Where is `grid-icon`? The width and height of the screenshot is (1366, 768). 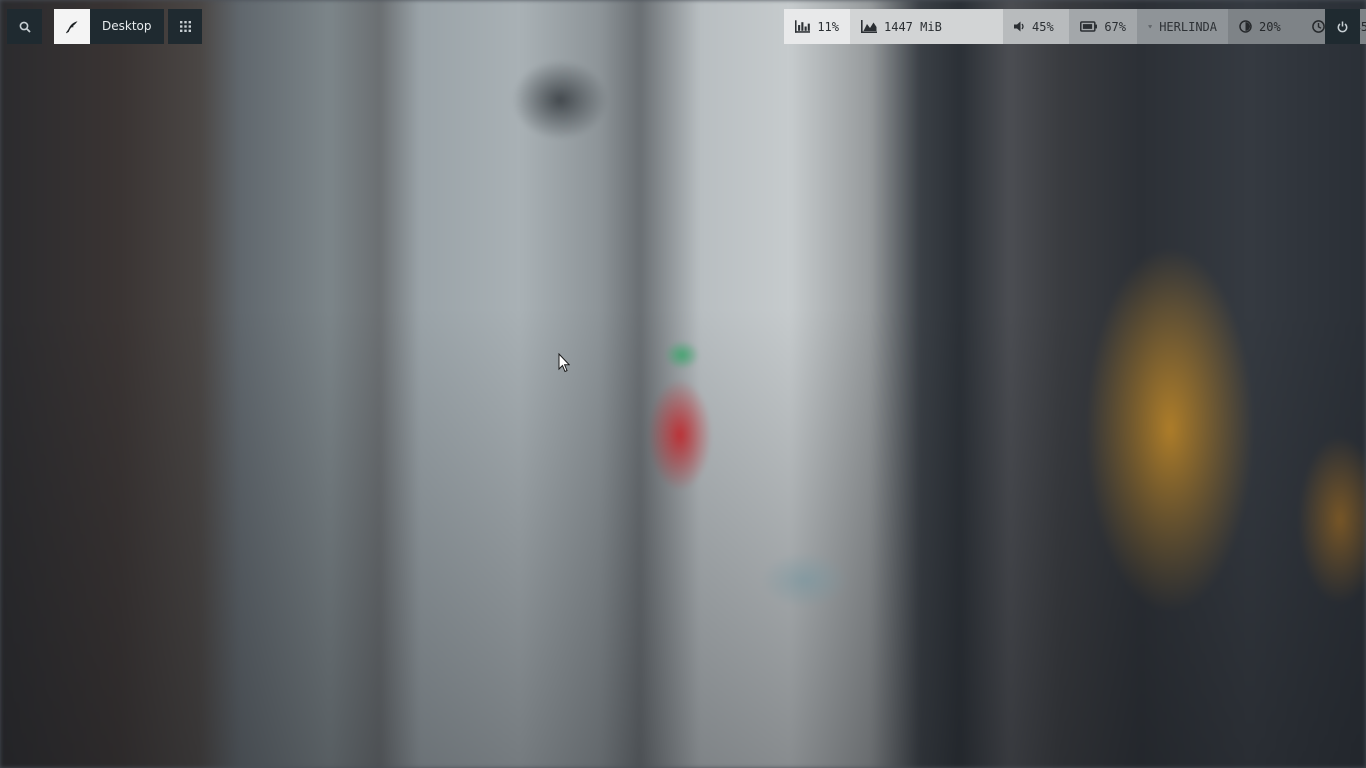 grid-icon is located at coordinates (185, 26).